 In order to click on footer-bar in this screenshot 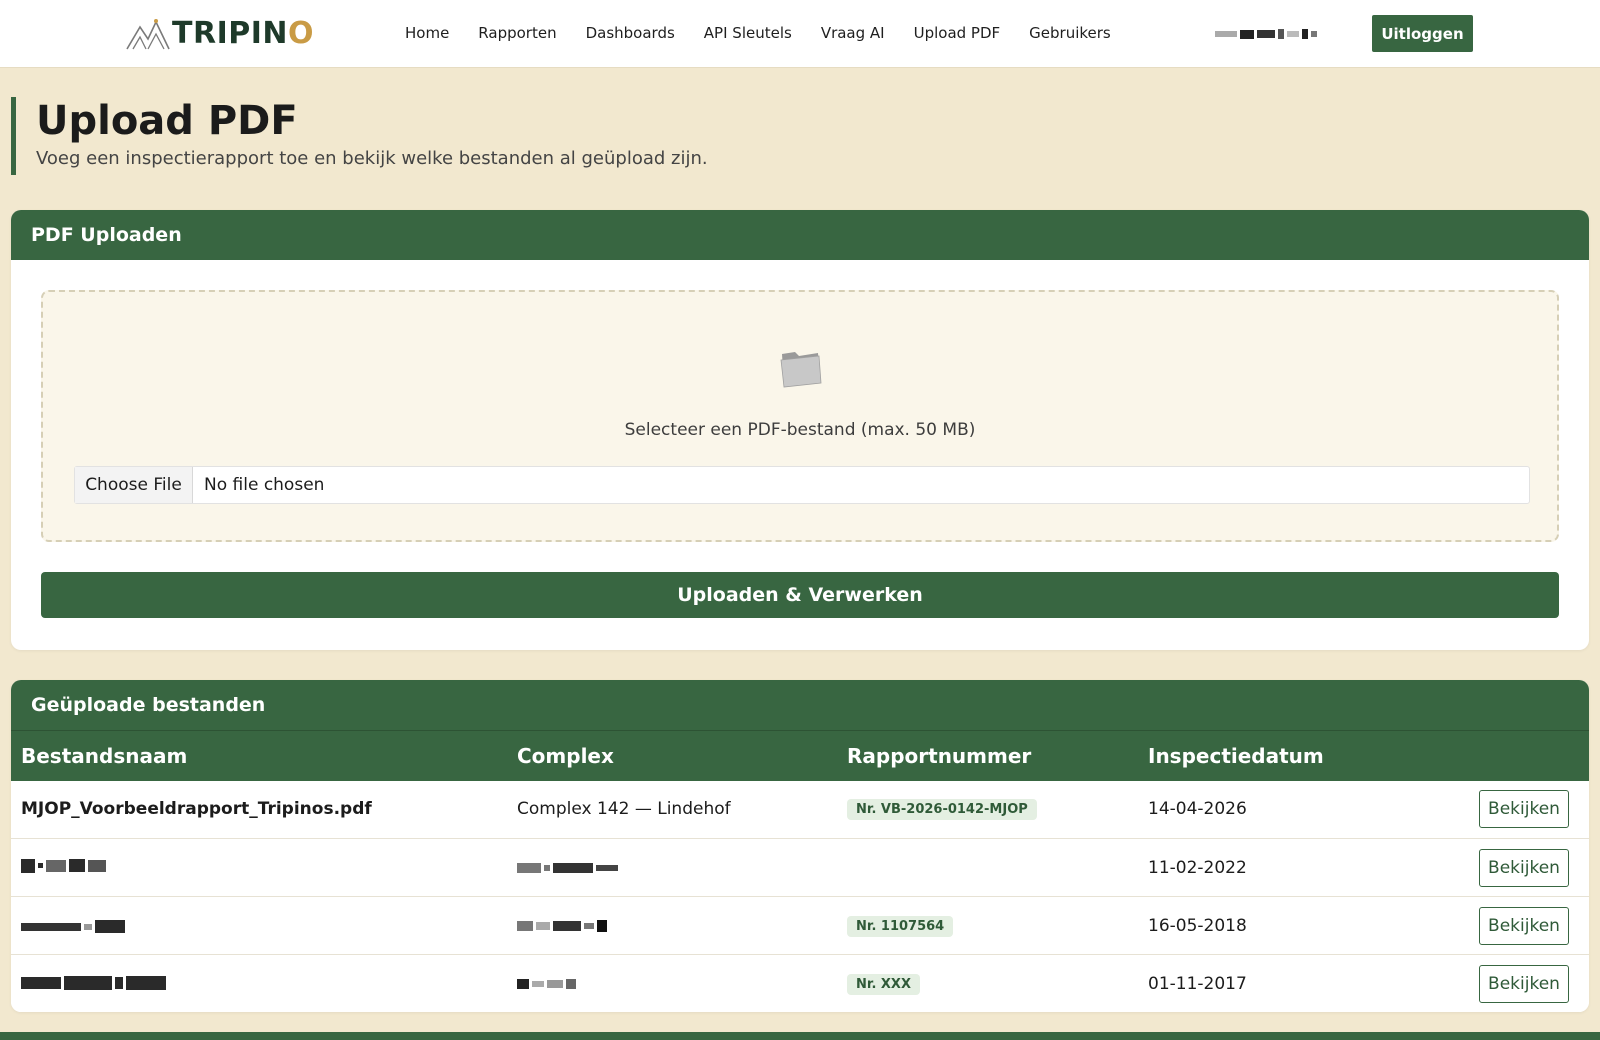, I will do `click(800, 1036)`.